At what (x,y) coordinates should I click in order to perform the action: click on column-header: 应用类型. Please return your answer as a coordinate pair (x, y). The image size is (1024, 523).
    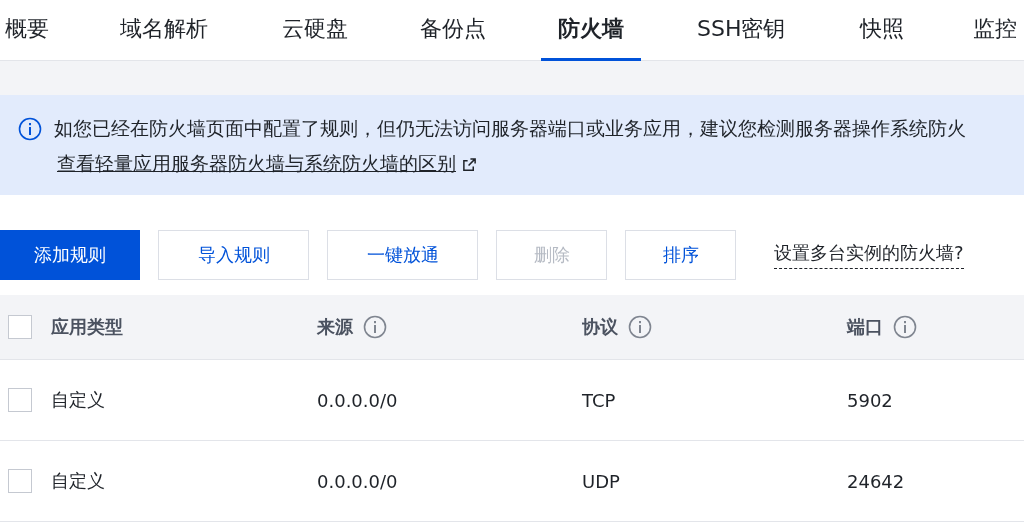
    Looking at the image, I should click on (87, 327).